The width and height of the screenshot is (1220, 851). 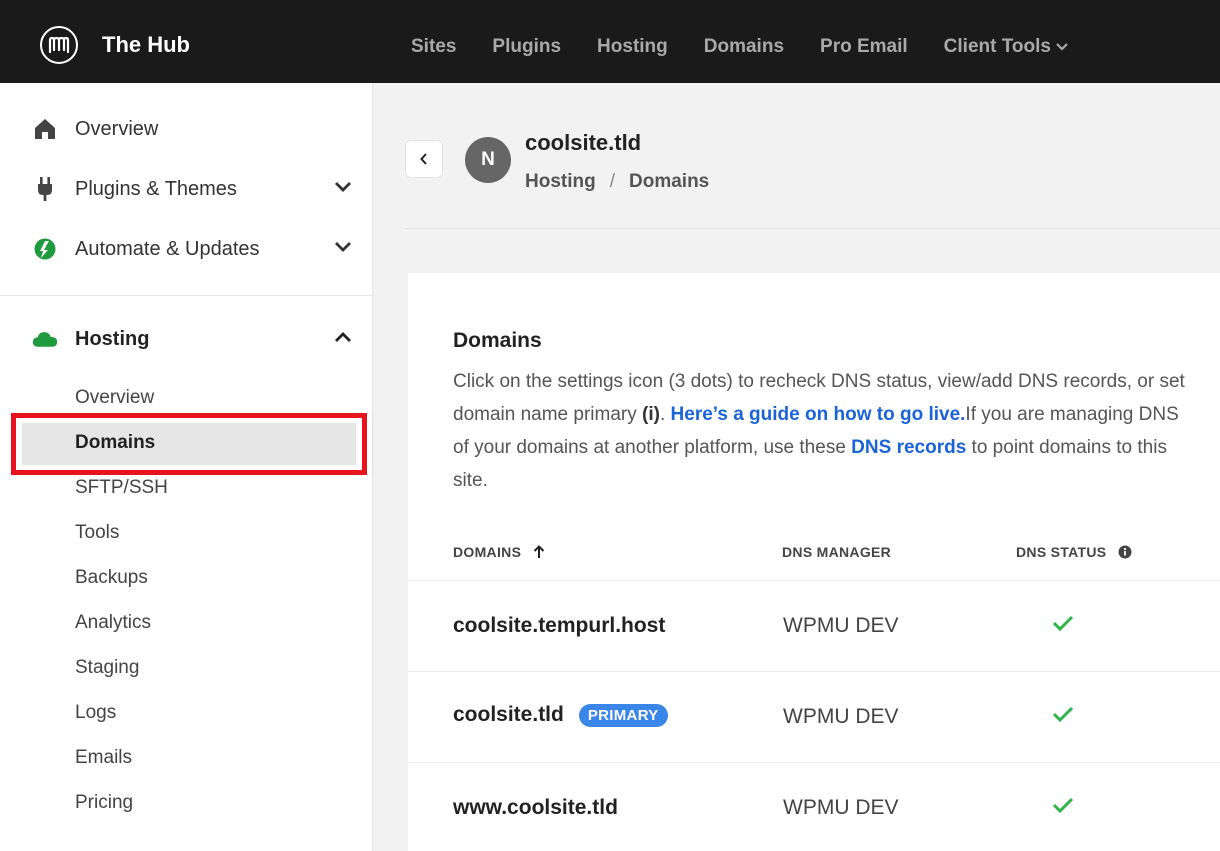 I want to click on card-title: Domains, so click(x=497, y=340).